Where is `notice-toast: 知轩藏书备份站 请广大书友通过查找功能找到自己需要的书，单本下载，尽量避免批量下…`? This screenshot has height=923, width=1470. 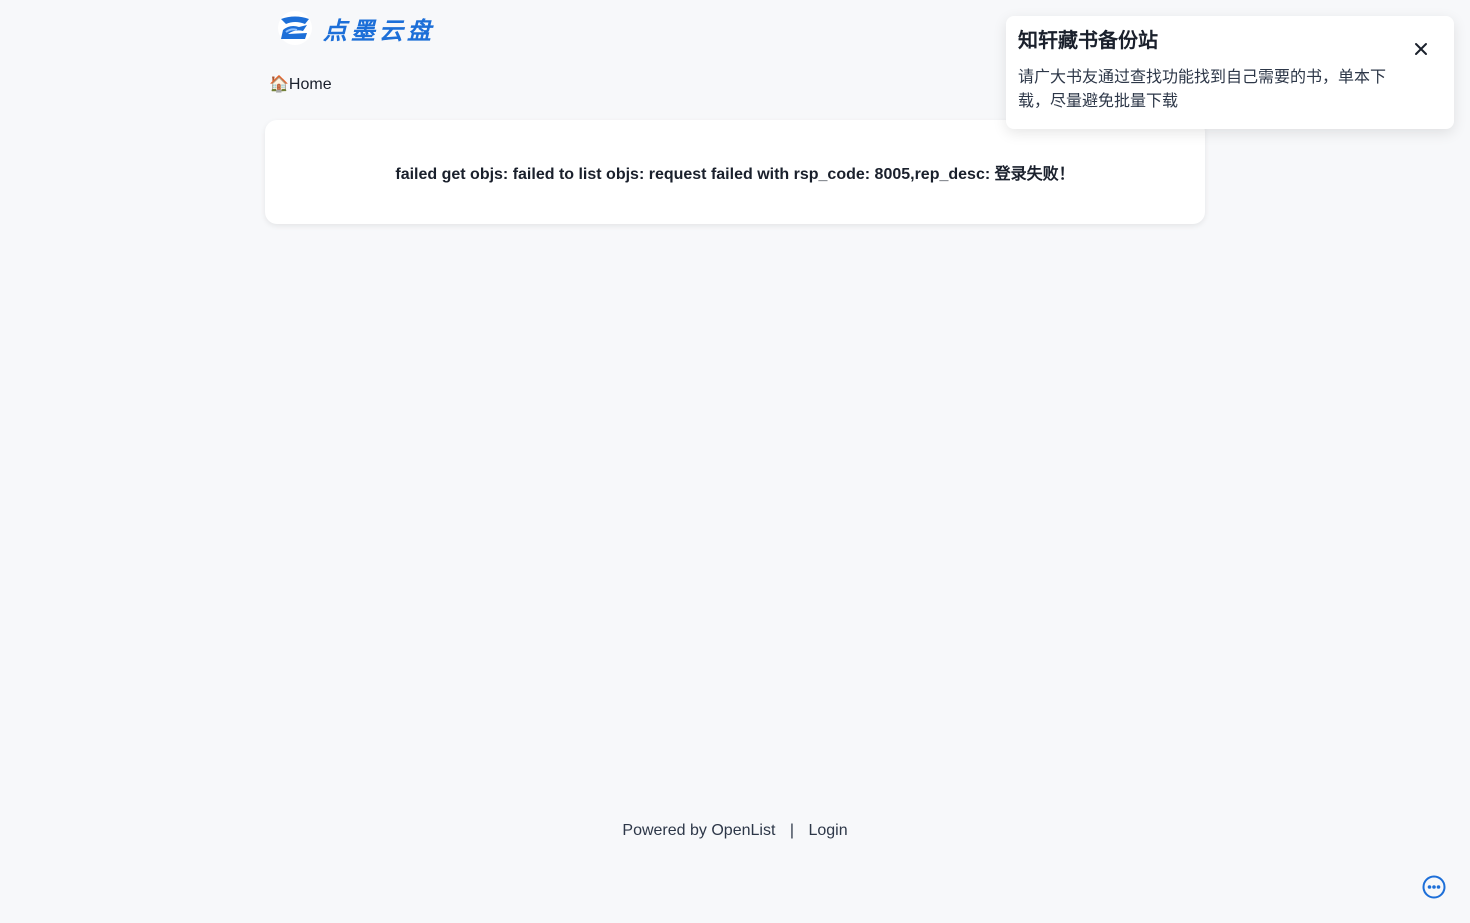 notice-toast: 知轩藏书备份站 请广大书友通过查找功能找到自己需要的书，单本下载，尽量避免批量下… is located at coordinates (1230, 72).